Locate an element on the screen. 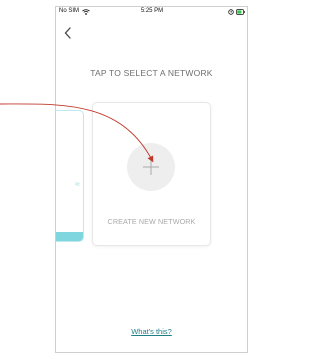 This screenshot has height=359, width=328. network-glyph-icon: ≈ is located at coordinates (77, 184).